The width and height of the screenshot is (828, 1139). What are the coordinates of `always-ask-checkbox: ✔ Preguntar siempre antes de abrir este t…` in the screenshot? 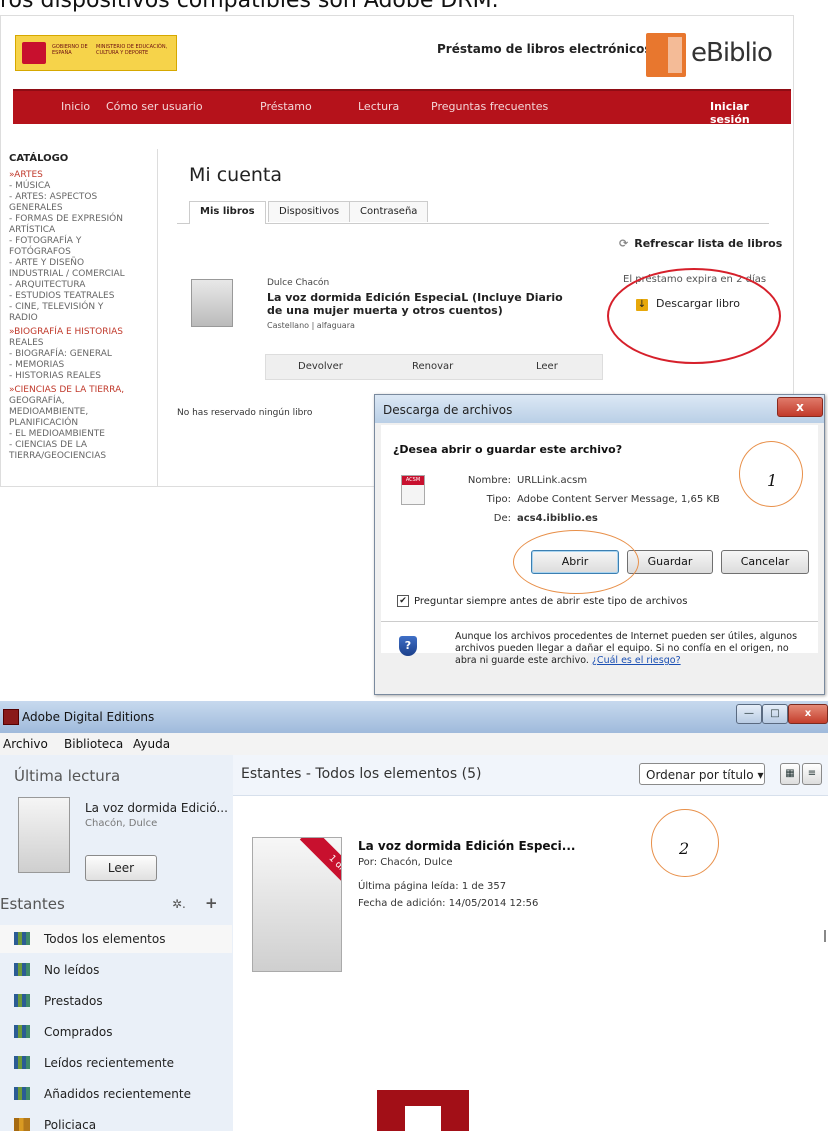 It's located at (542, 601).